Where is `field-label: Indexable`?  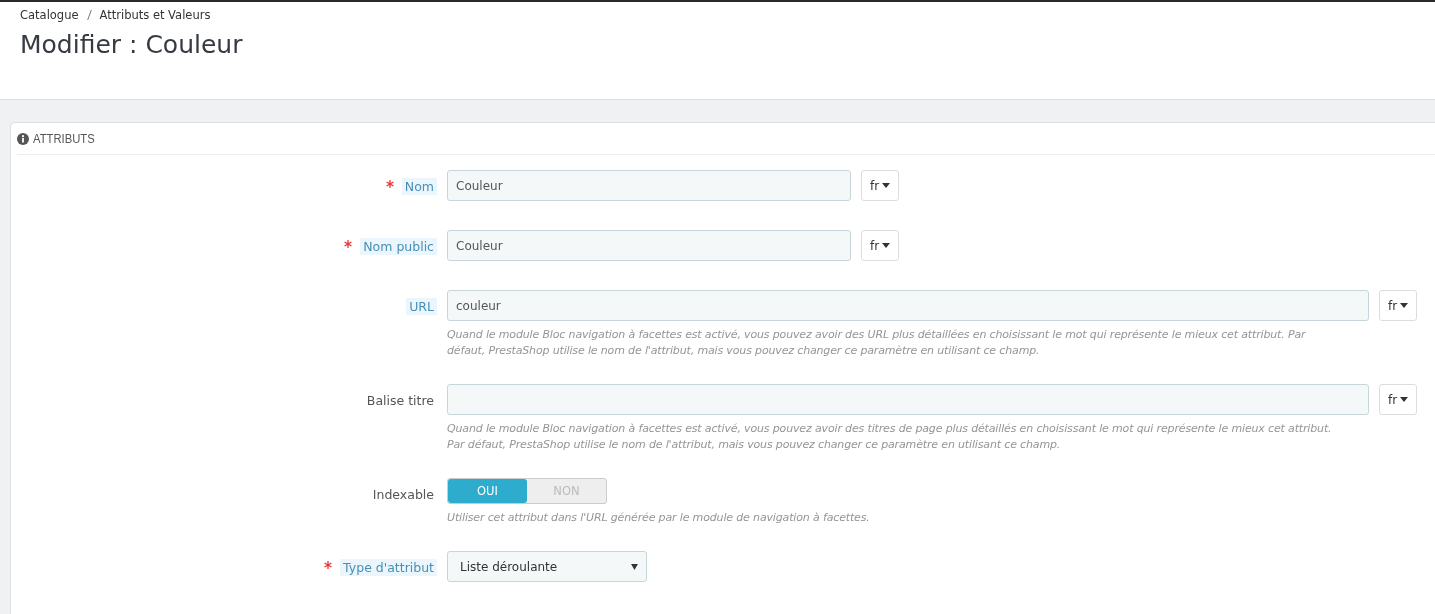 field-label: Indexable is located at coordinates (403, 494).